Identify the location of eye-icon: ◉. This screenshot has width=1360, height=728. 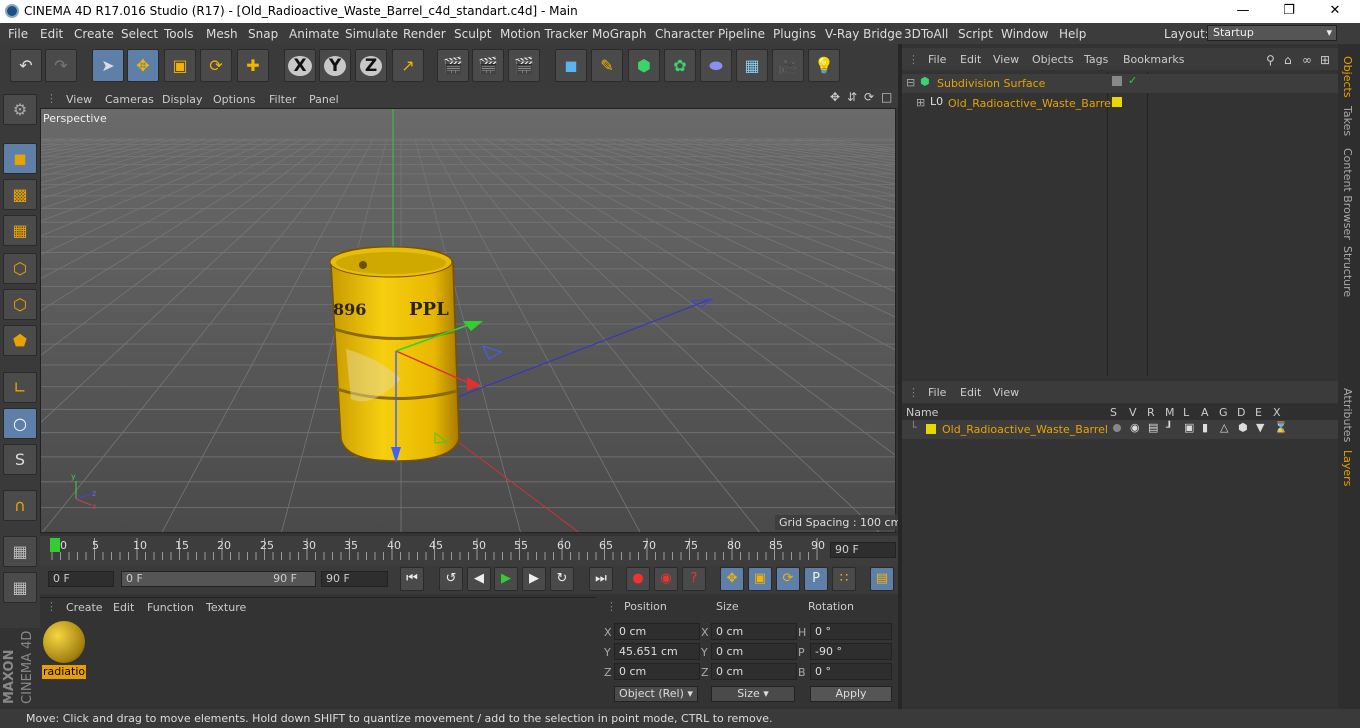
(1135, 427).